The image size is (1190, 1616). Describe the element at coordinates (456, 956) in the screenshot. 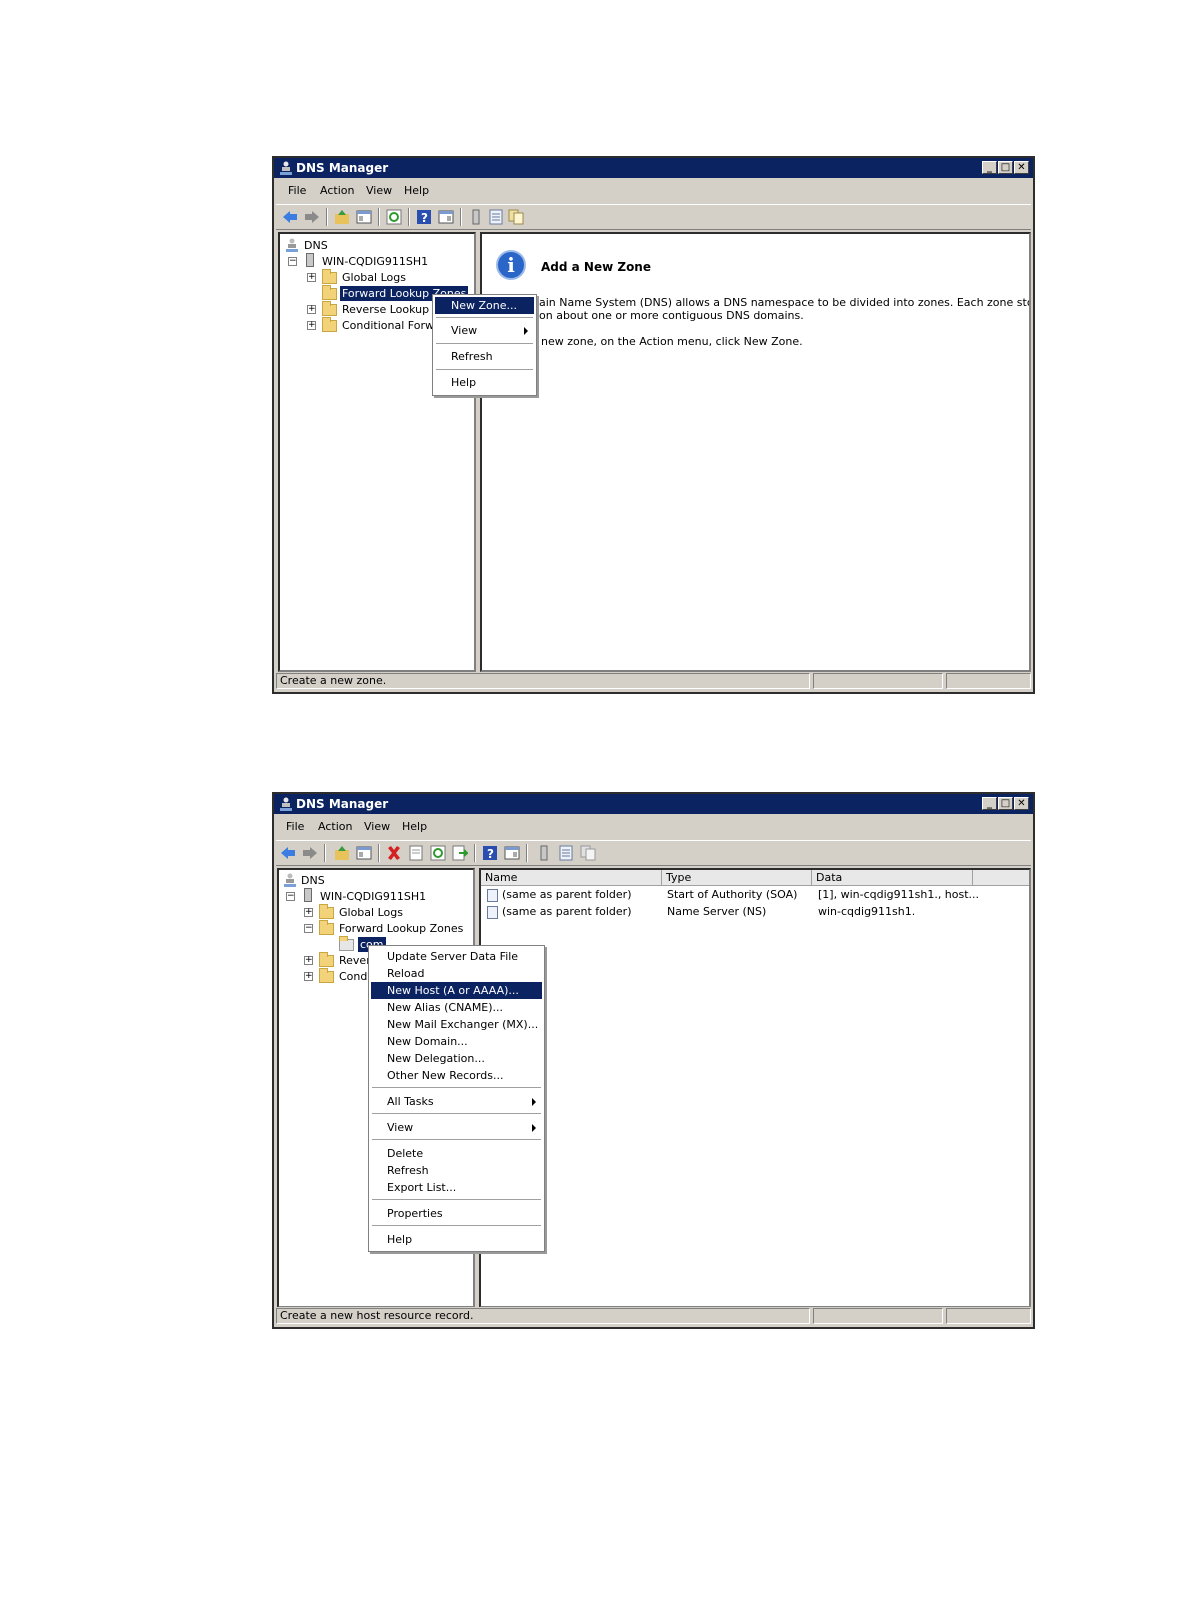

I see `menu-update-server-data-file: Update Server Data File` at that location.